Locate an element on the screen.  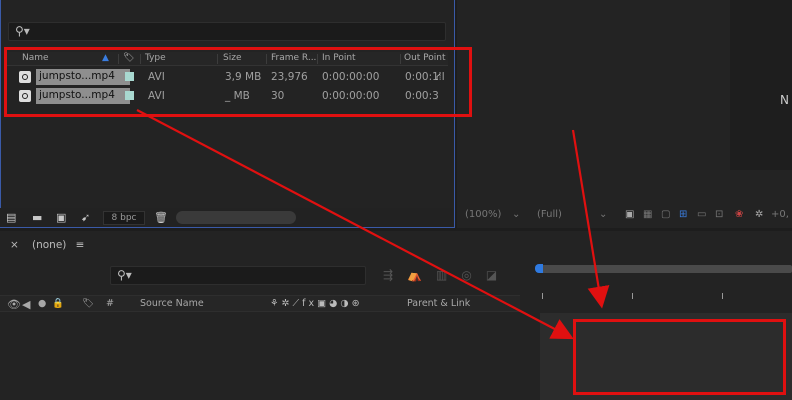
guides-icon: ⊡ is located at coordinates (719, 214).